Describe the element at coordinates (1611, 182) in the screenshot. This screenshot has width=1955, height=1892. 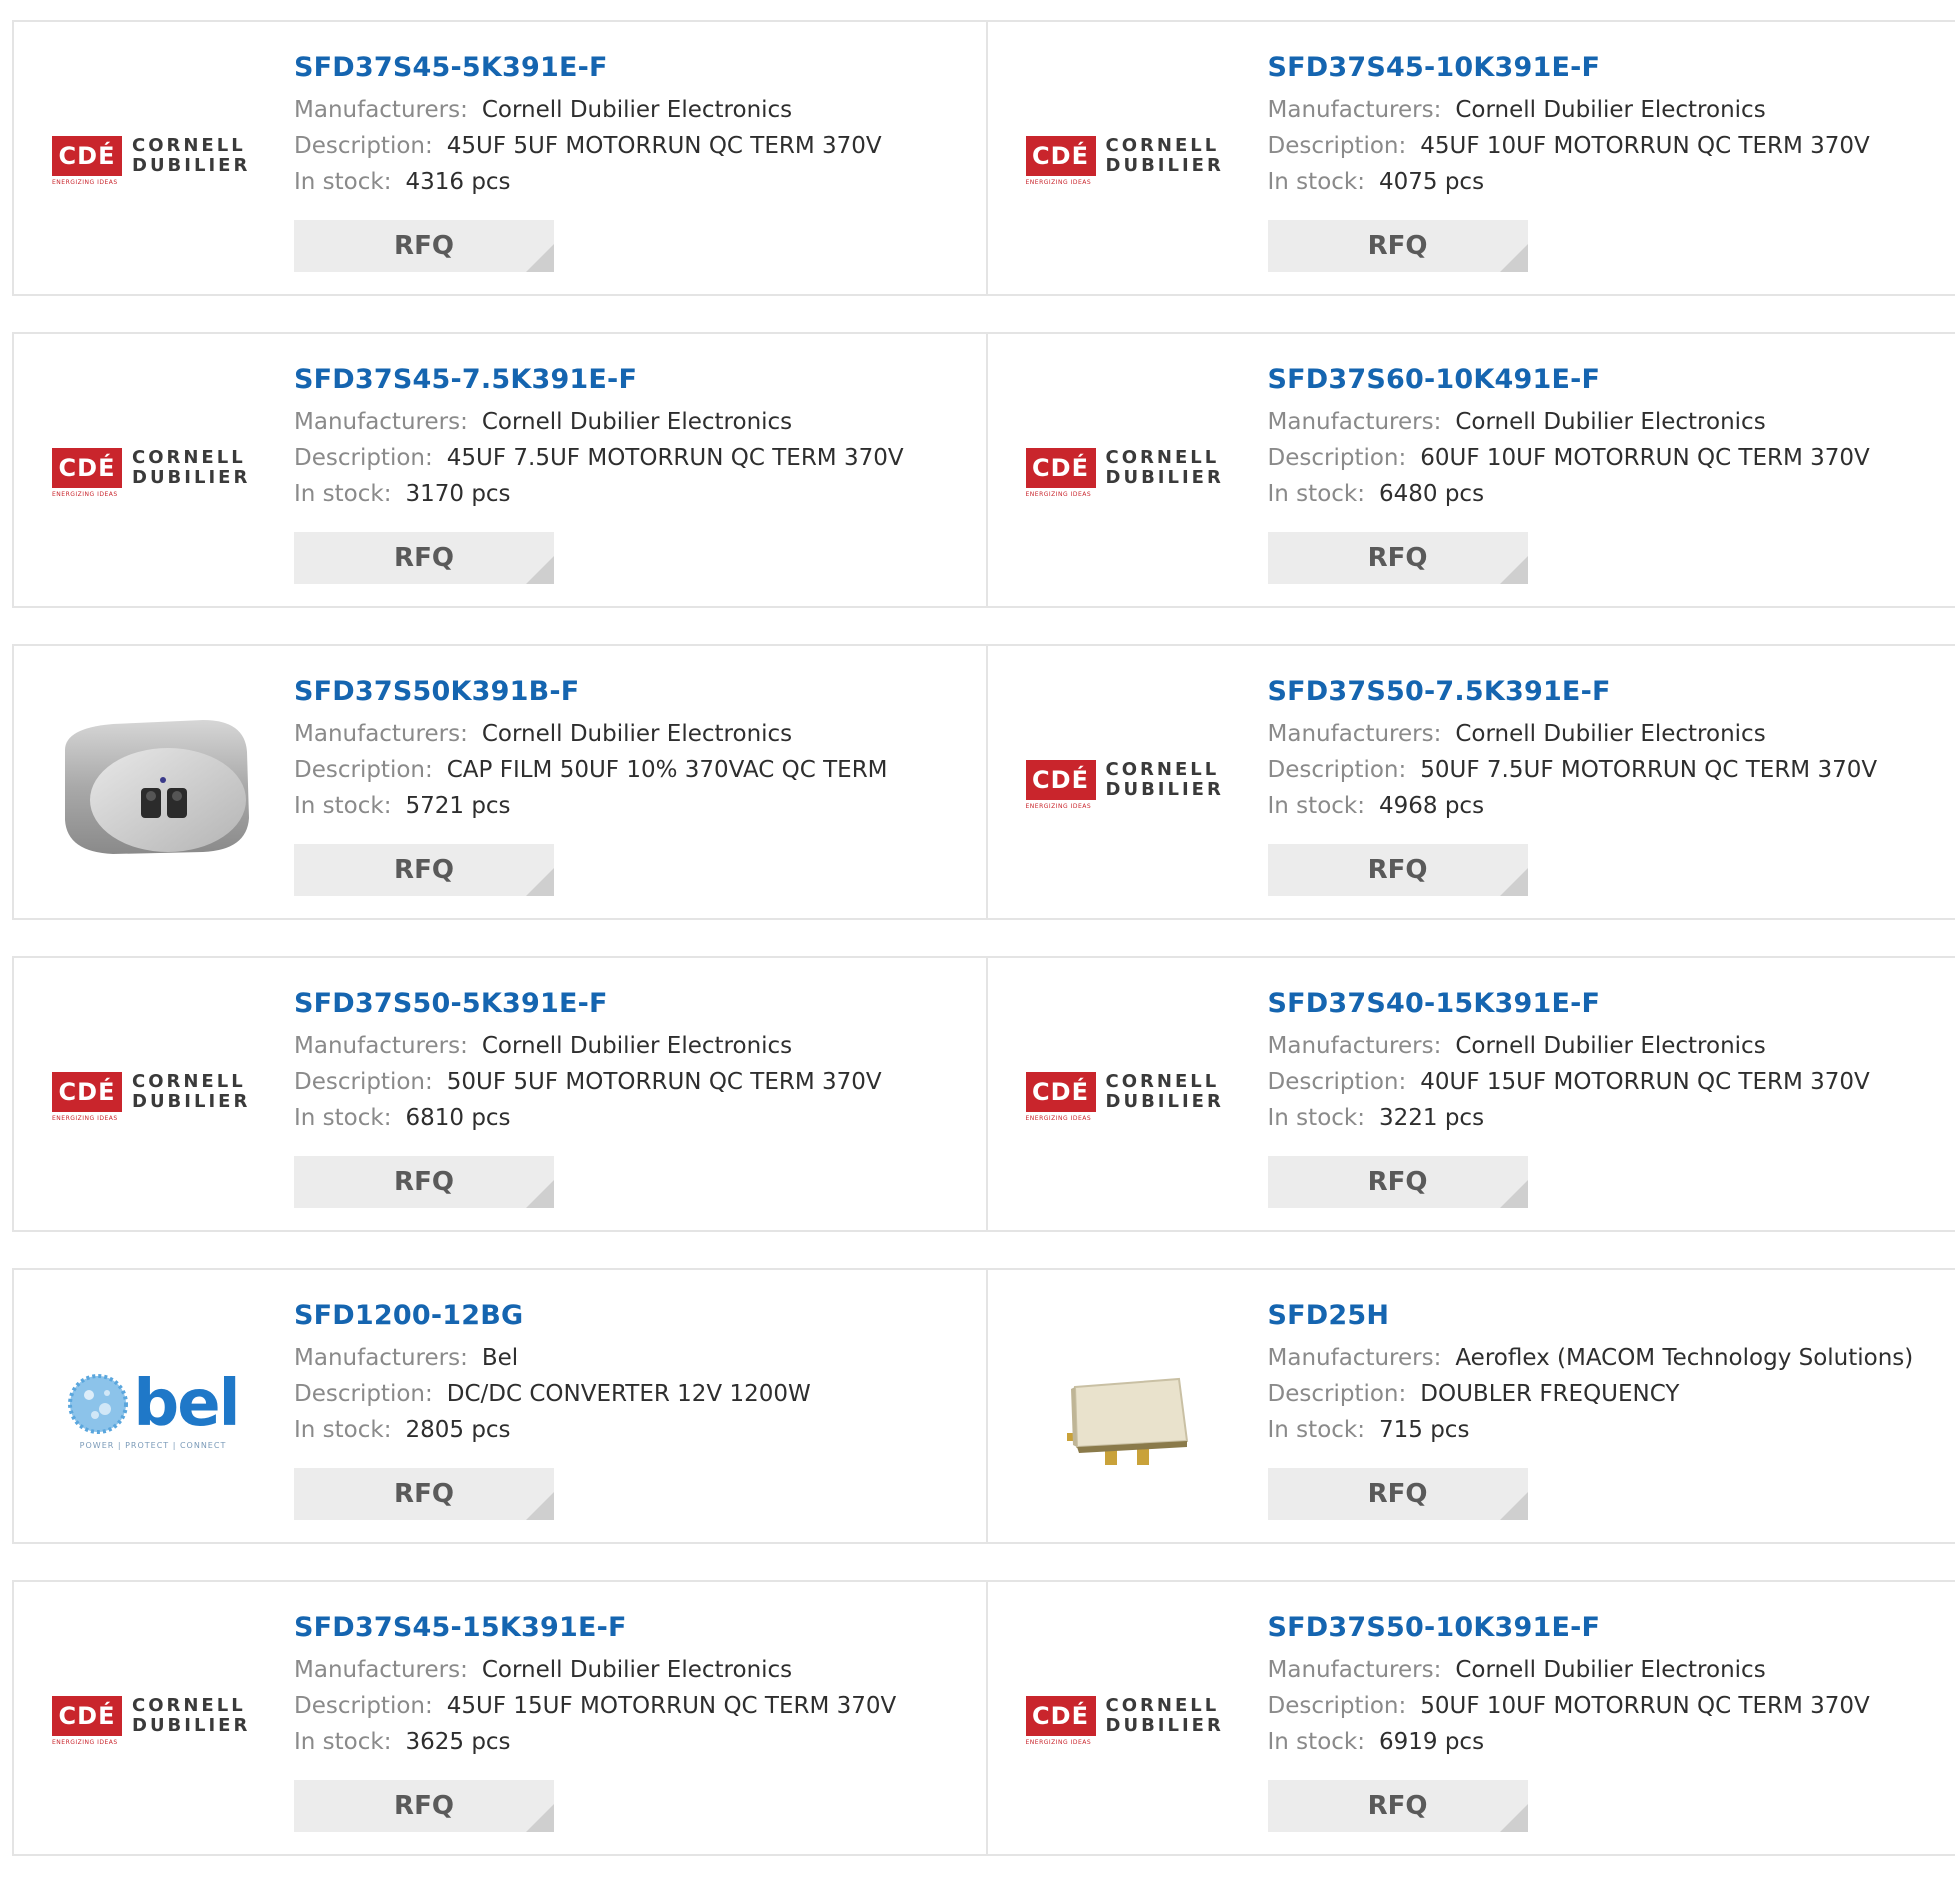
I see `stock-row: In stock: 4075 pcs` at that location.